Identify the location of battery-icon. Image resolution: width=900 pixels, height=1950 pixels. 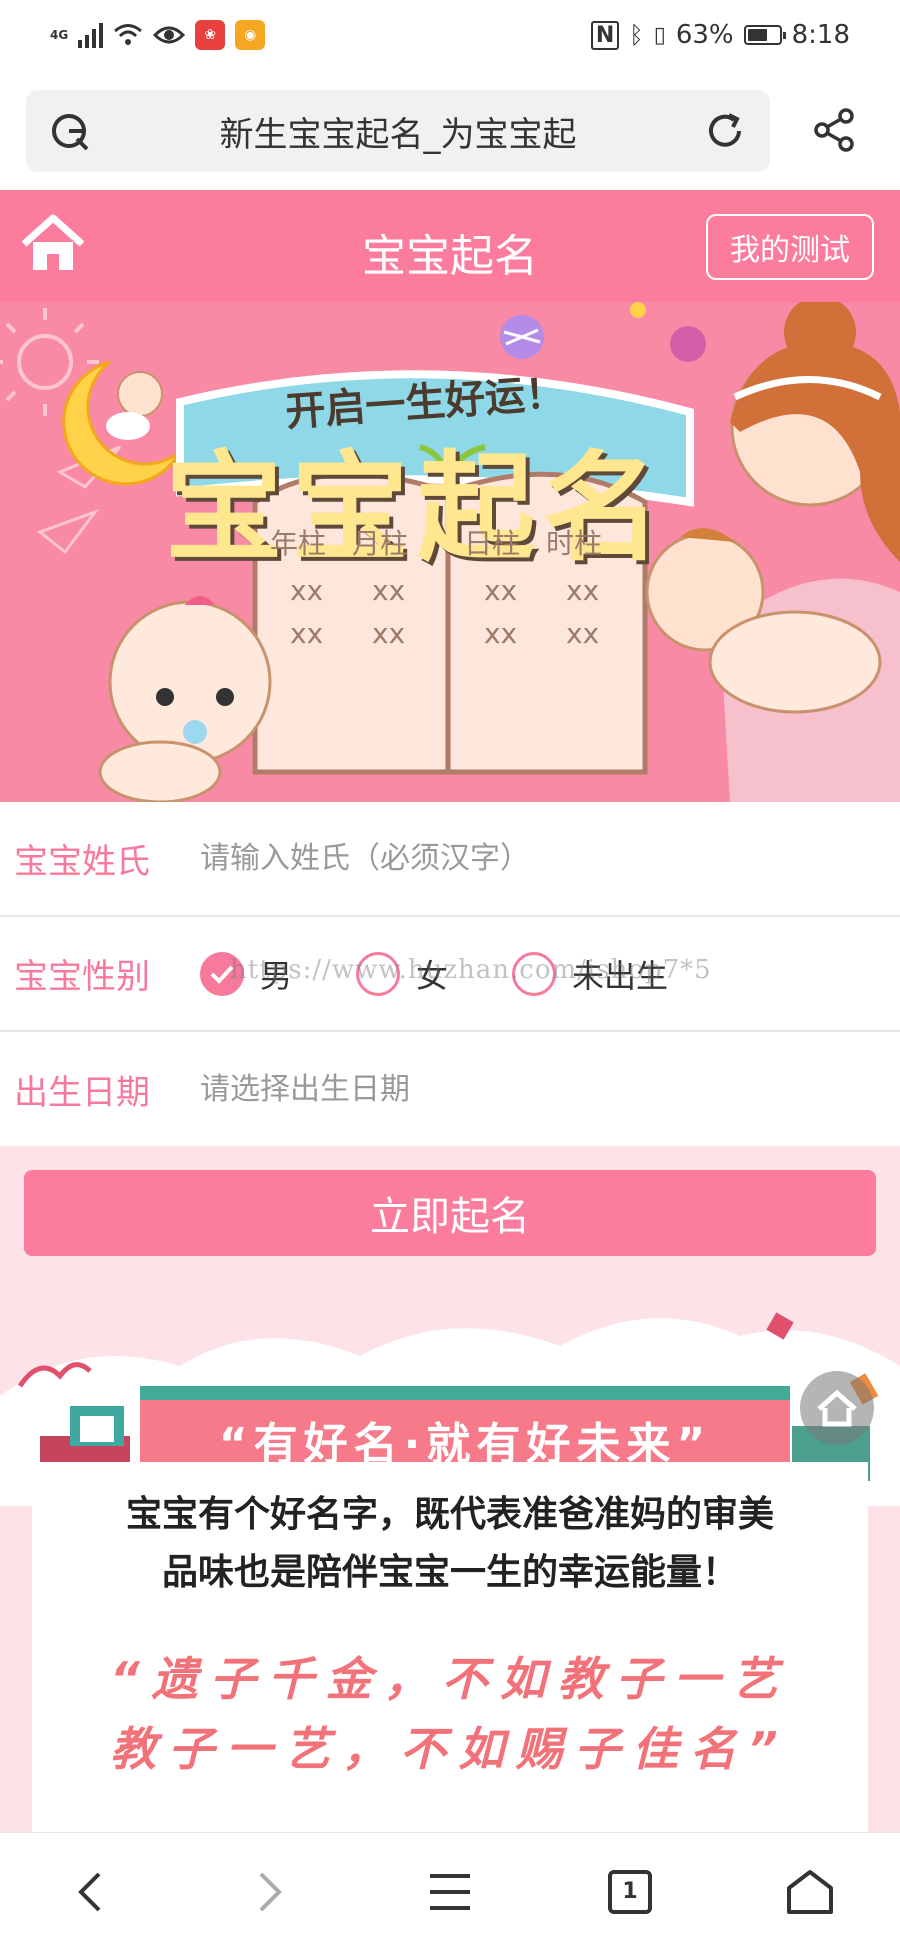
(764, 35).